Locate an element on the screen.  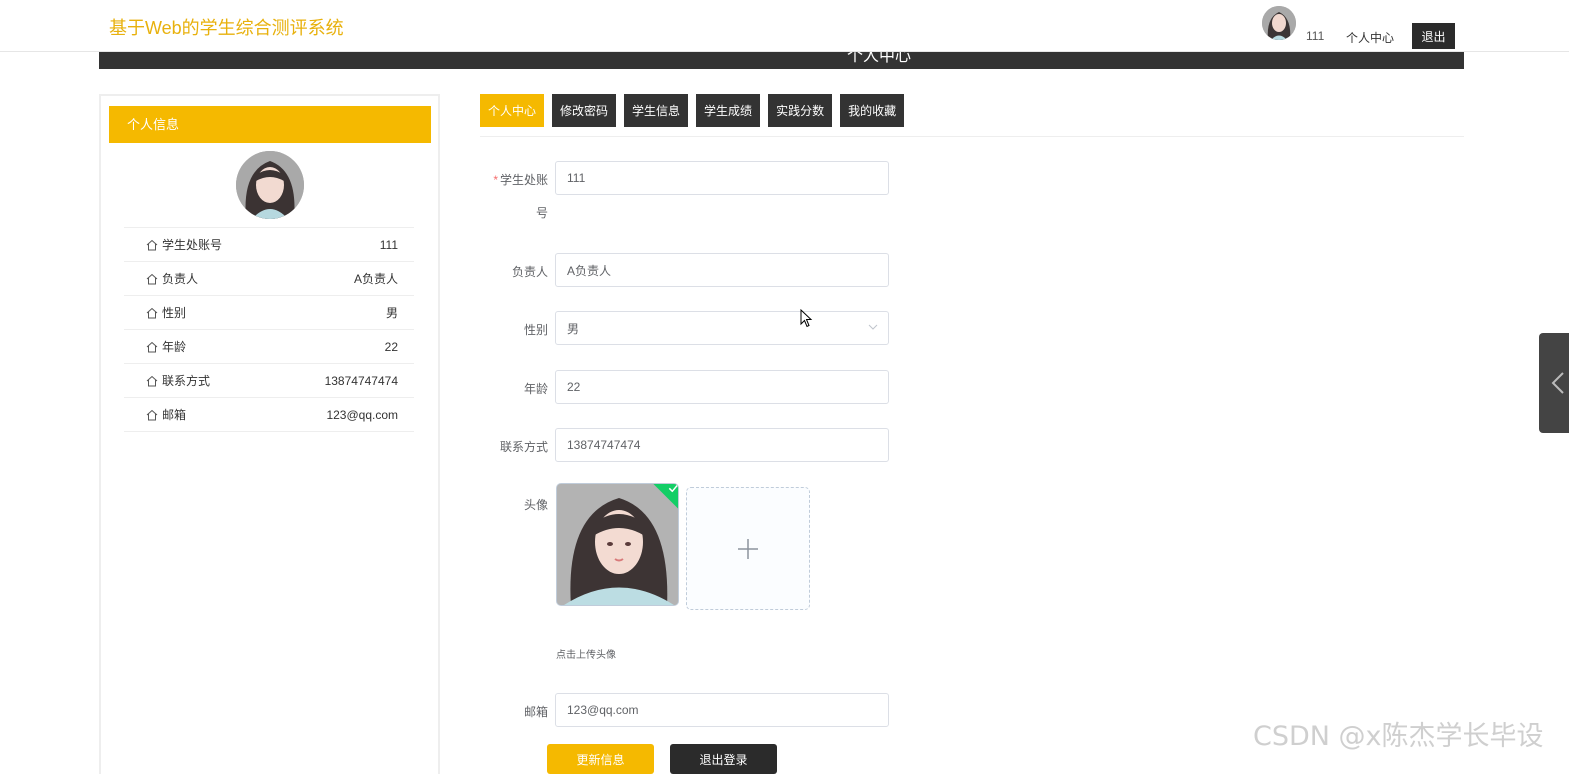
info-key-label: 负责人 is located at coordinates (180, 279).